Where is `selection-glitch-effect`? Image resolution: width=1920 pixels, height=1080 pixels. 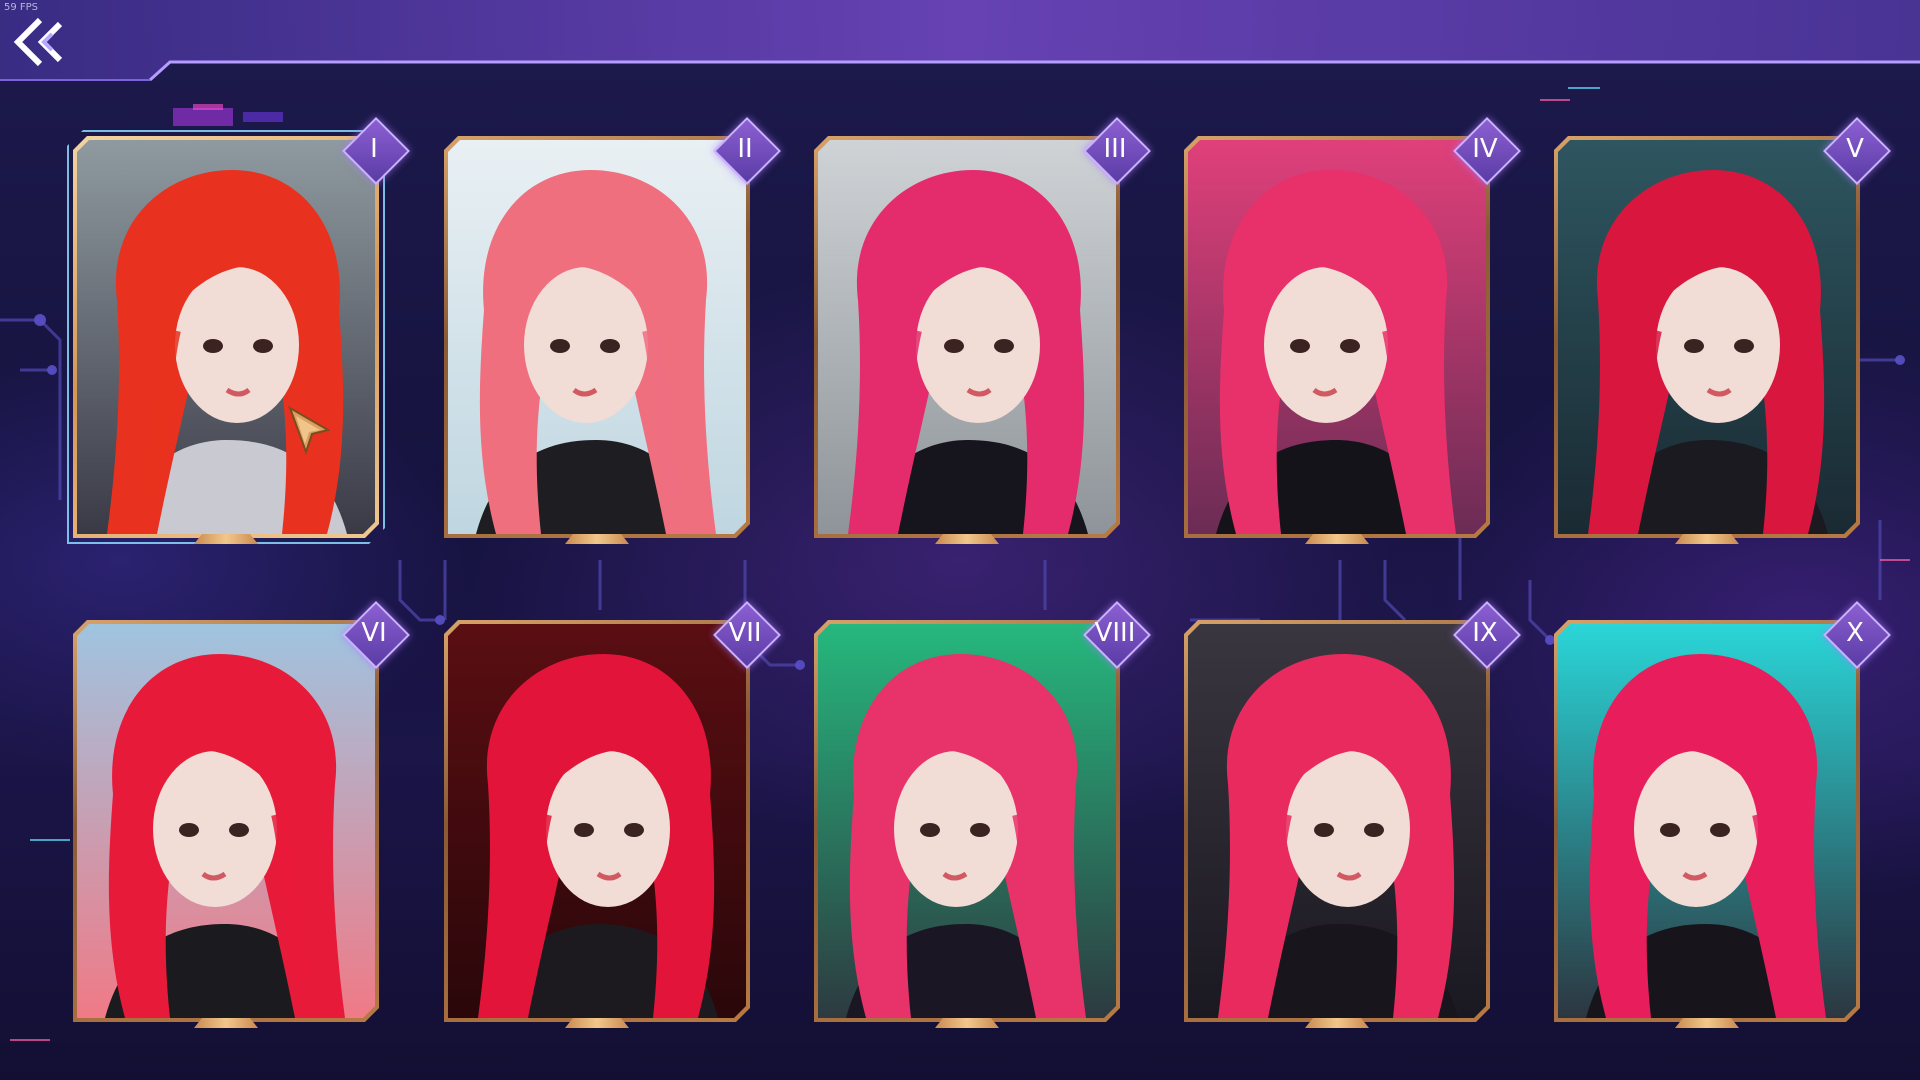 selection-glitch-effect is located at coordinates (226, 117).